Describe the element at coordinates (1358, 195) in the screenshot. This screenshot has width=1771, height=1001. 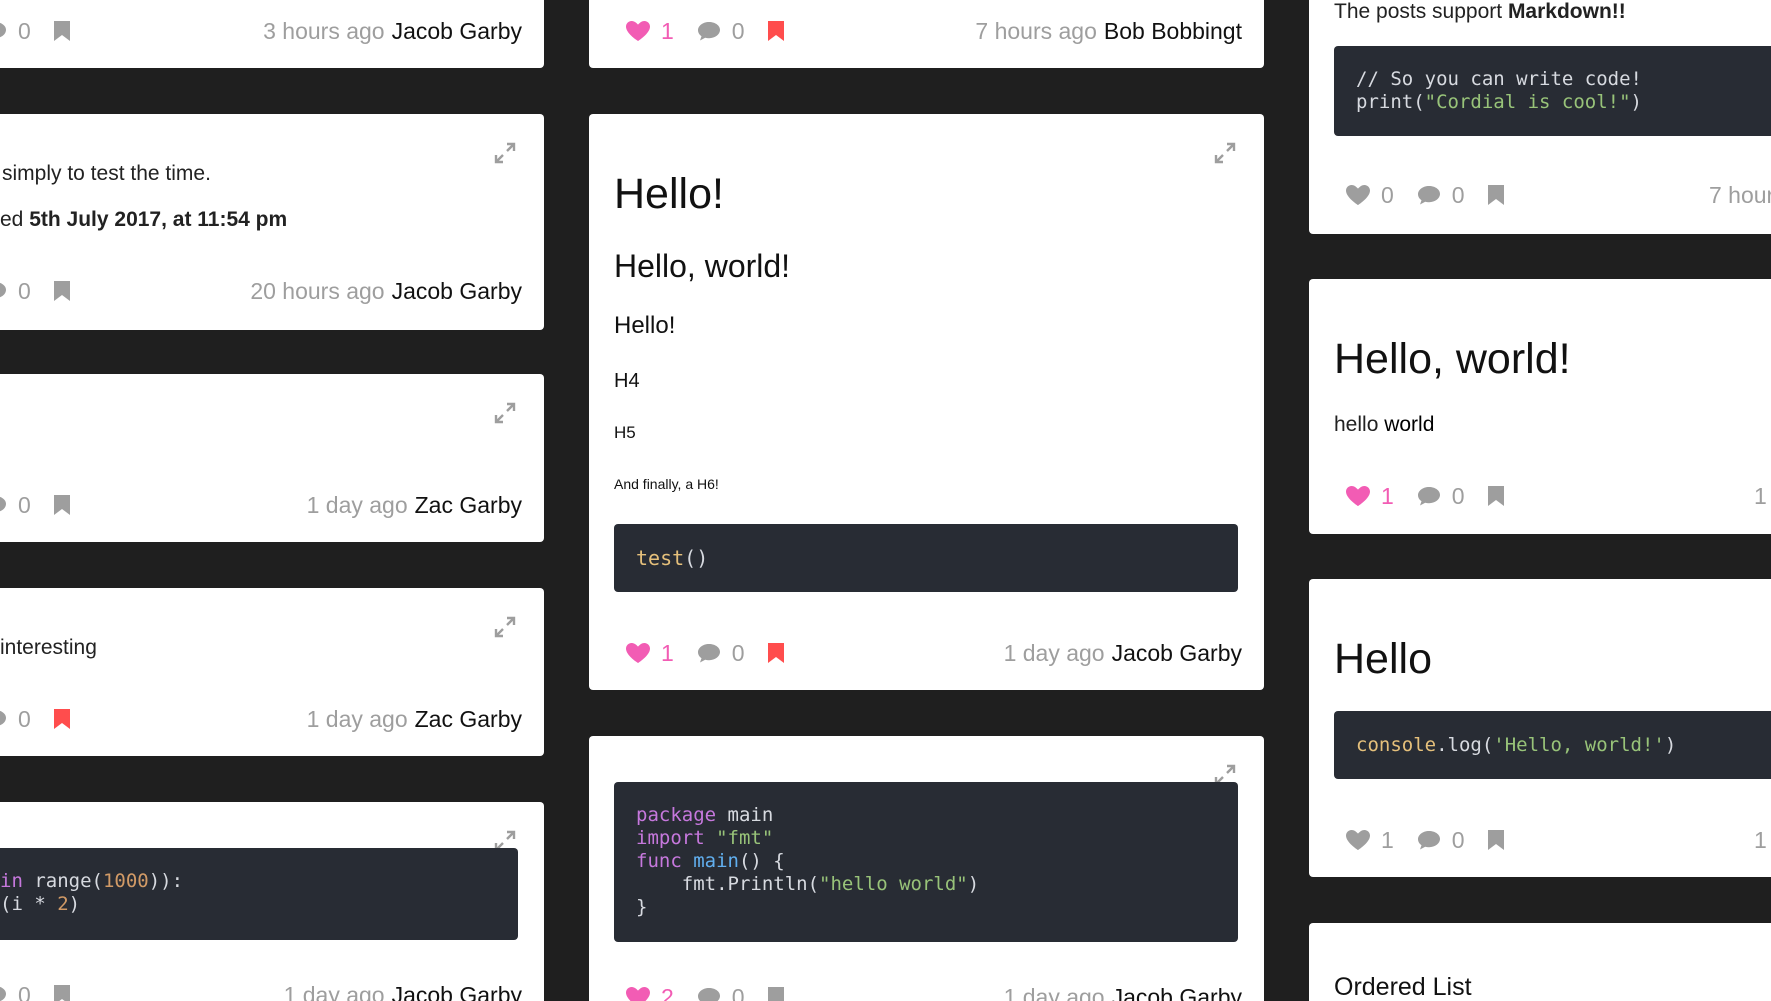
I see `heart-icon` at that location.